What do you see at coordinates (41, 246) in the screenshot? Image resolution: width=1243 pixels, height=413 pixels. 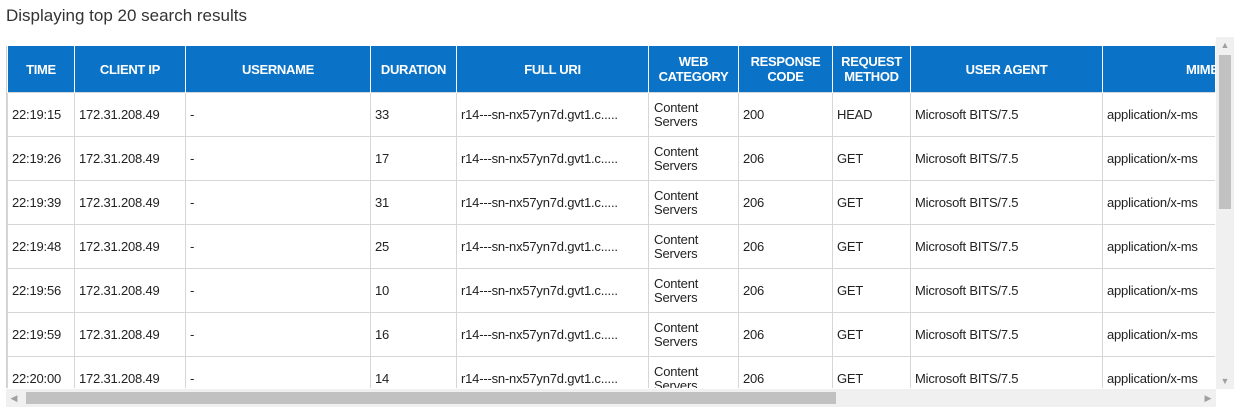 I see `cell-time: 22:19:48` at bounding box center [41, 246].